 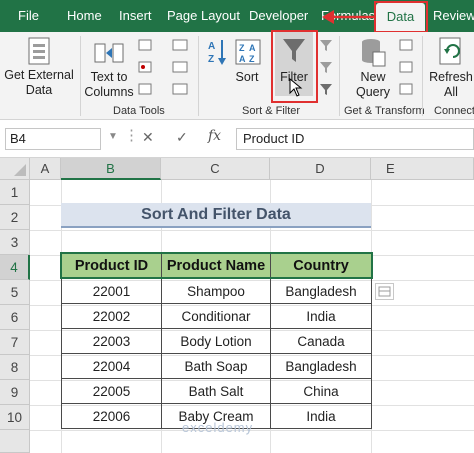 What do you see at coordinates (374, 53) in the screenshot?
I see `new-query-icon` at bounding box center [374, 53].